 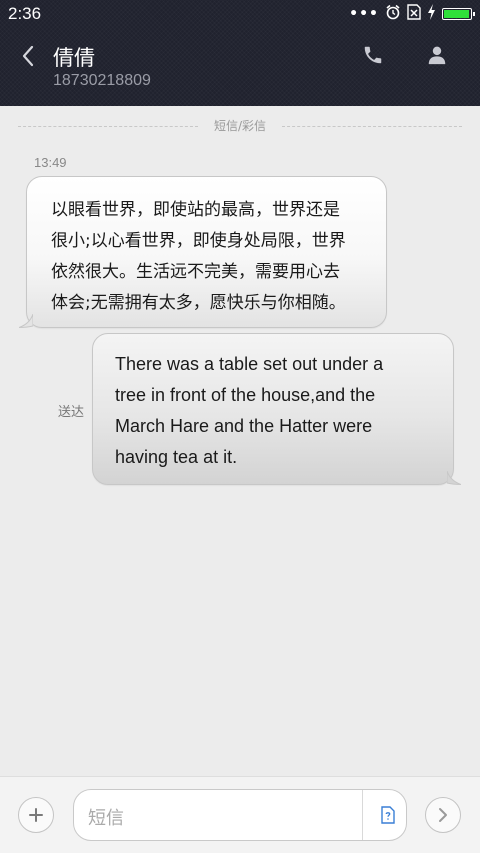 I want to click on add-attachment-button, so click(x=36, y=815).